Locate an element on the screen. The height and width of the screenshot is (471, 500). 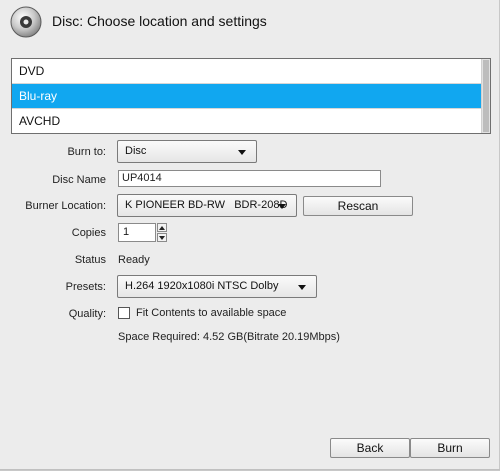
stepper-up-button is located at coordinates (162, 227).